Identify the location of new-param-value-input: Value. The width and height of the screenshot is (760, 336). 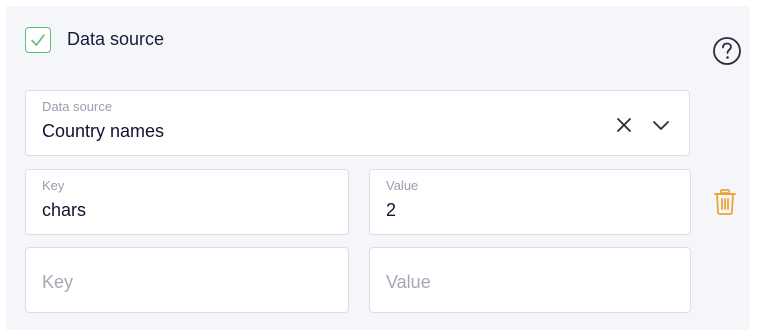
(530, 280).